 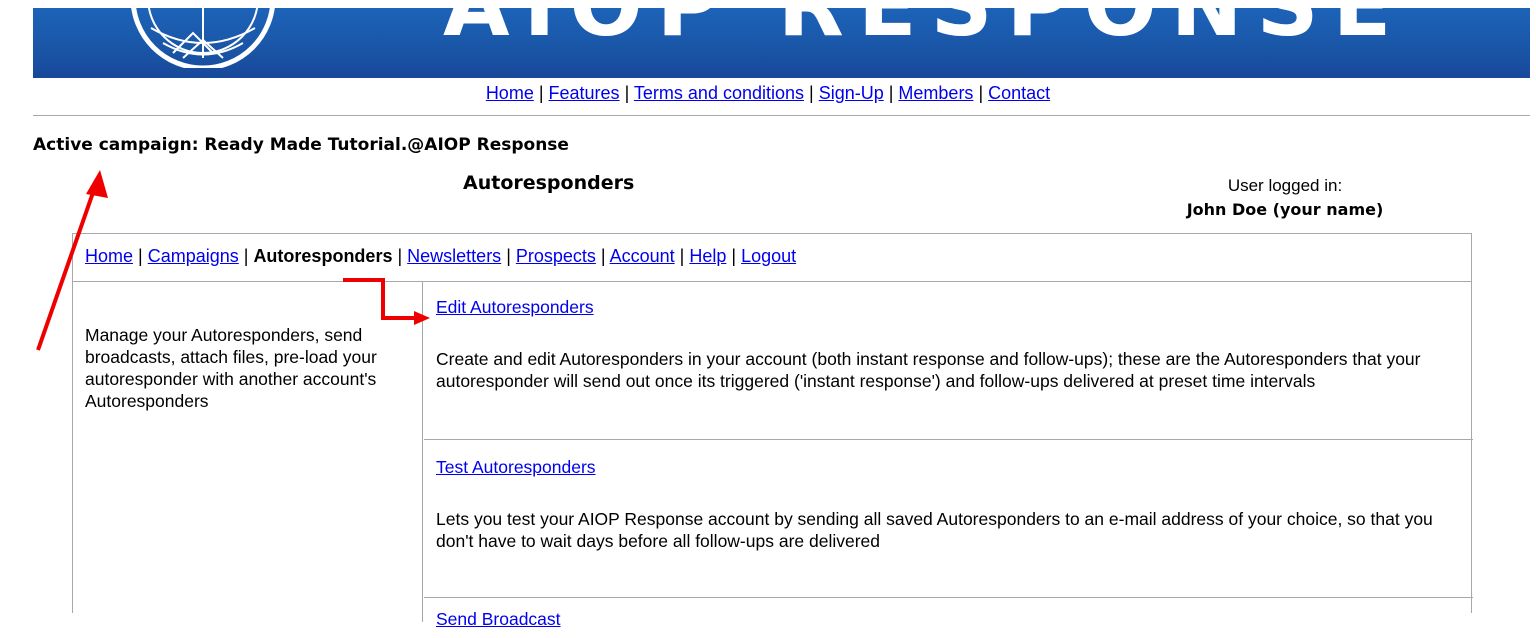 What do you see at coordinates (954, 307) in the screenshot?
I see `edit-autoresponders-link: Edit Autoresponders` at bounding box center [954, 307].